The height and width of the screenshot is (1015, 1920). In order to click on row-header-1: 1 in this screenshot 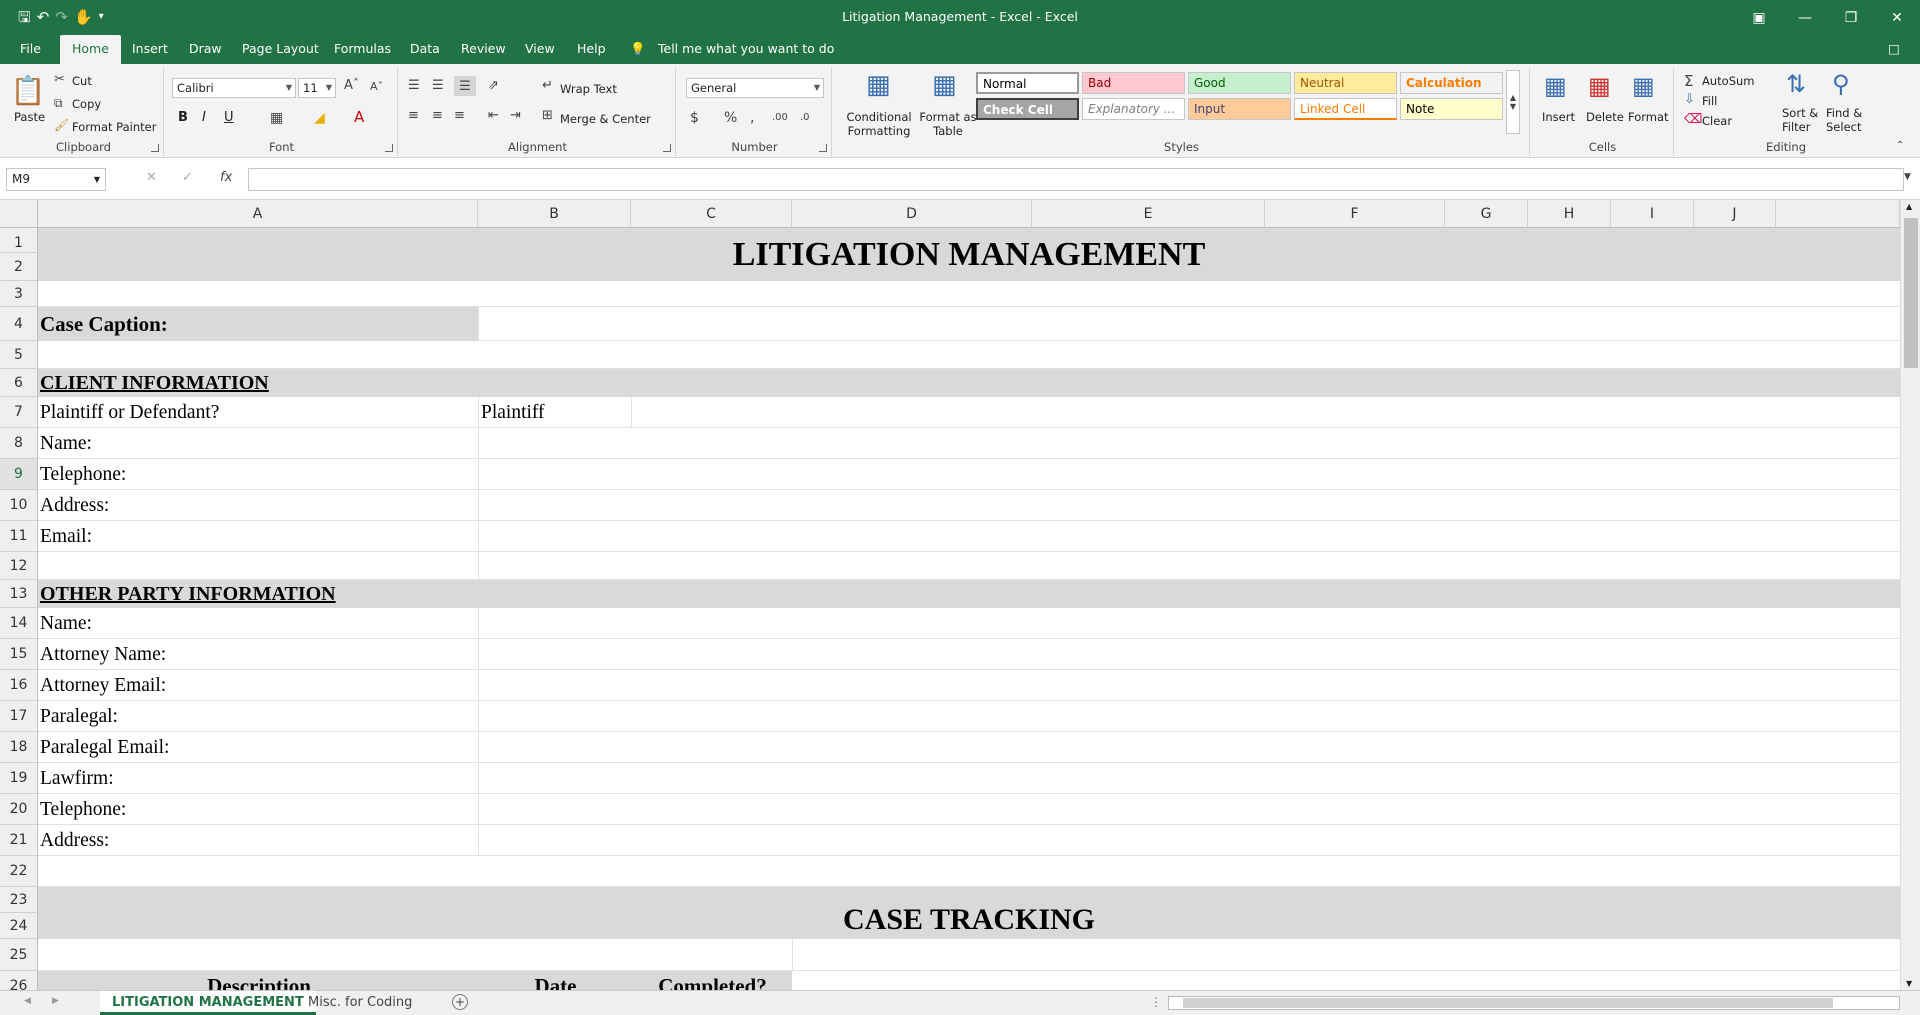, I will do `click(19, 240)`.